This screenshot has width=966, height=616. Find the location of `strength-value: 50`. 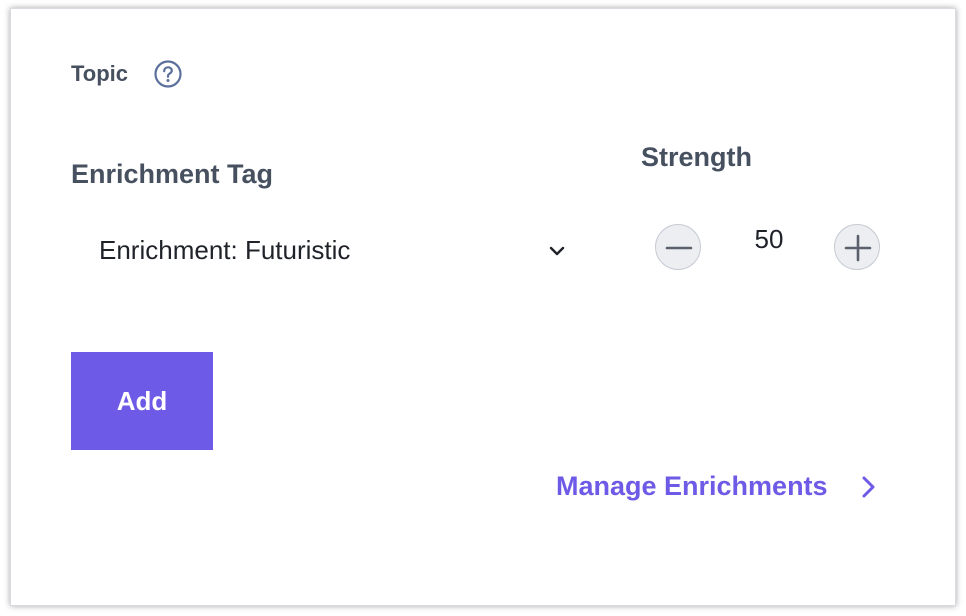

strength-value: 50 is located at coordinates (769, 239).